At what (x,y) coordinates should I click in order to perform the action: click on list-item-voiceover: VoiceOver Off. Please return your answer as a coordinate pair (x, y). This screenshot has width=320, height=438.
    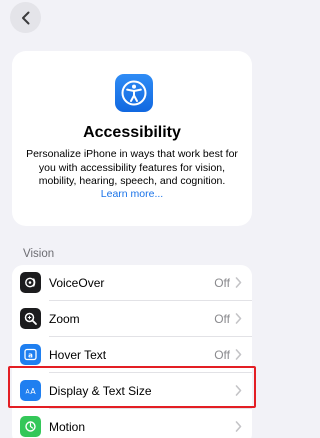
    Looking at the image, I should click on (132, 282).